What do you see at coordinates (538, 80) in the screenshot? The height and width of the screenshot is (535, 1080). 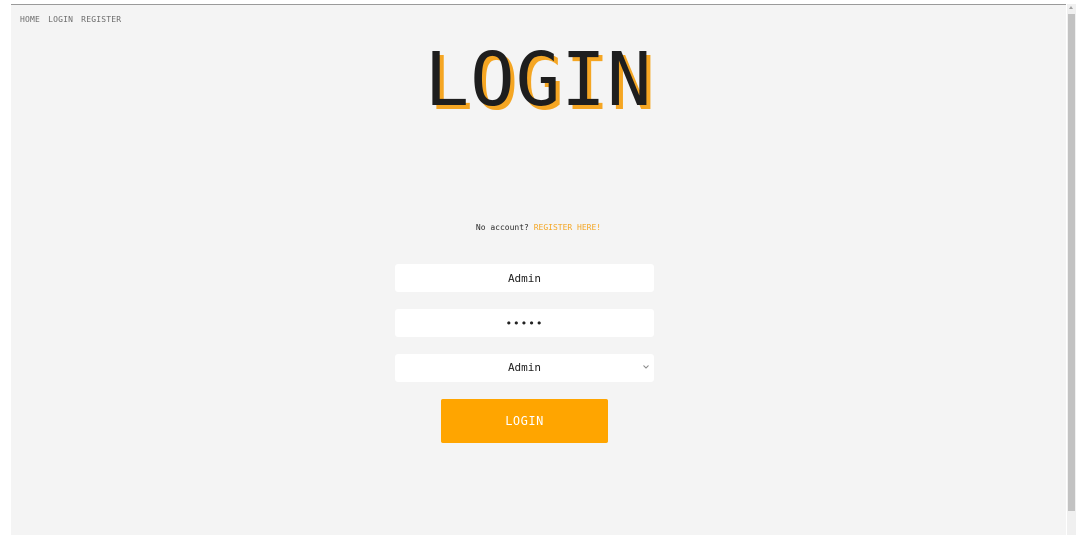 I see `page-title: LOGIN` at bounding box center [538, 80].